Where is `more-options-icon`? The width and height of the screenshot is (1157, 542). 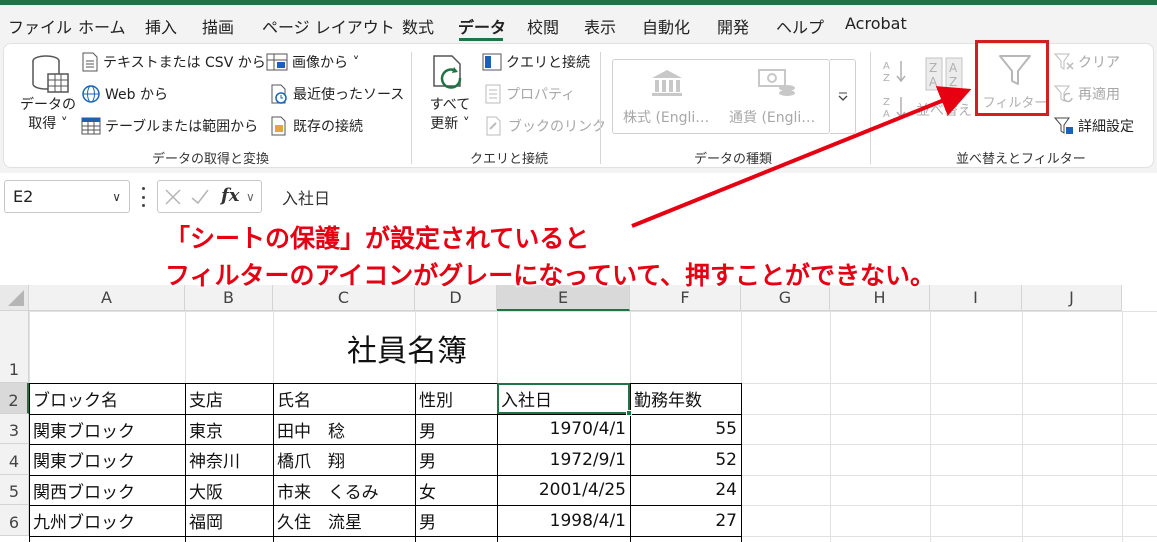 more-options-icon is located at coordinates (143, 197).